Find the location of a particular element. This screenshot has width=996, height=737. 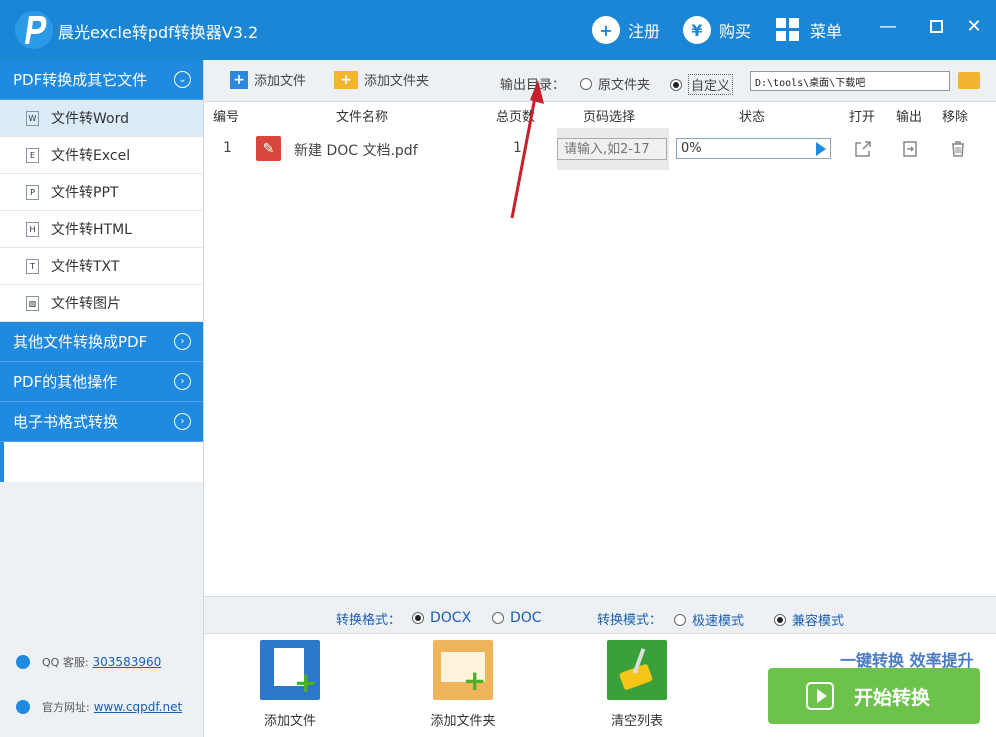

sidebar-item-txt: T 文件转TXT is located at coordinates (101, 266).